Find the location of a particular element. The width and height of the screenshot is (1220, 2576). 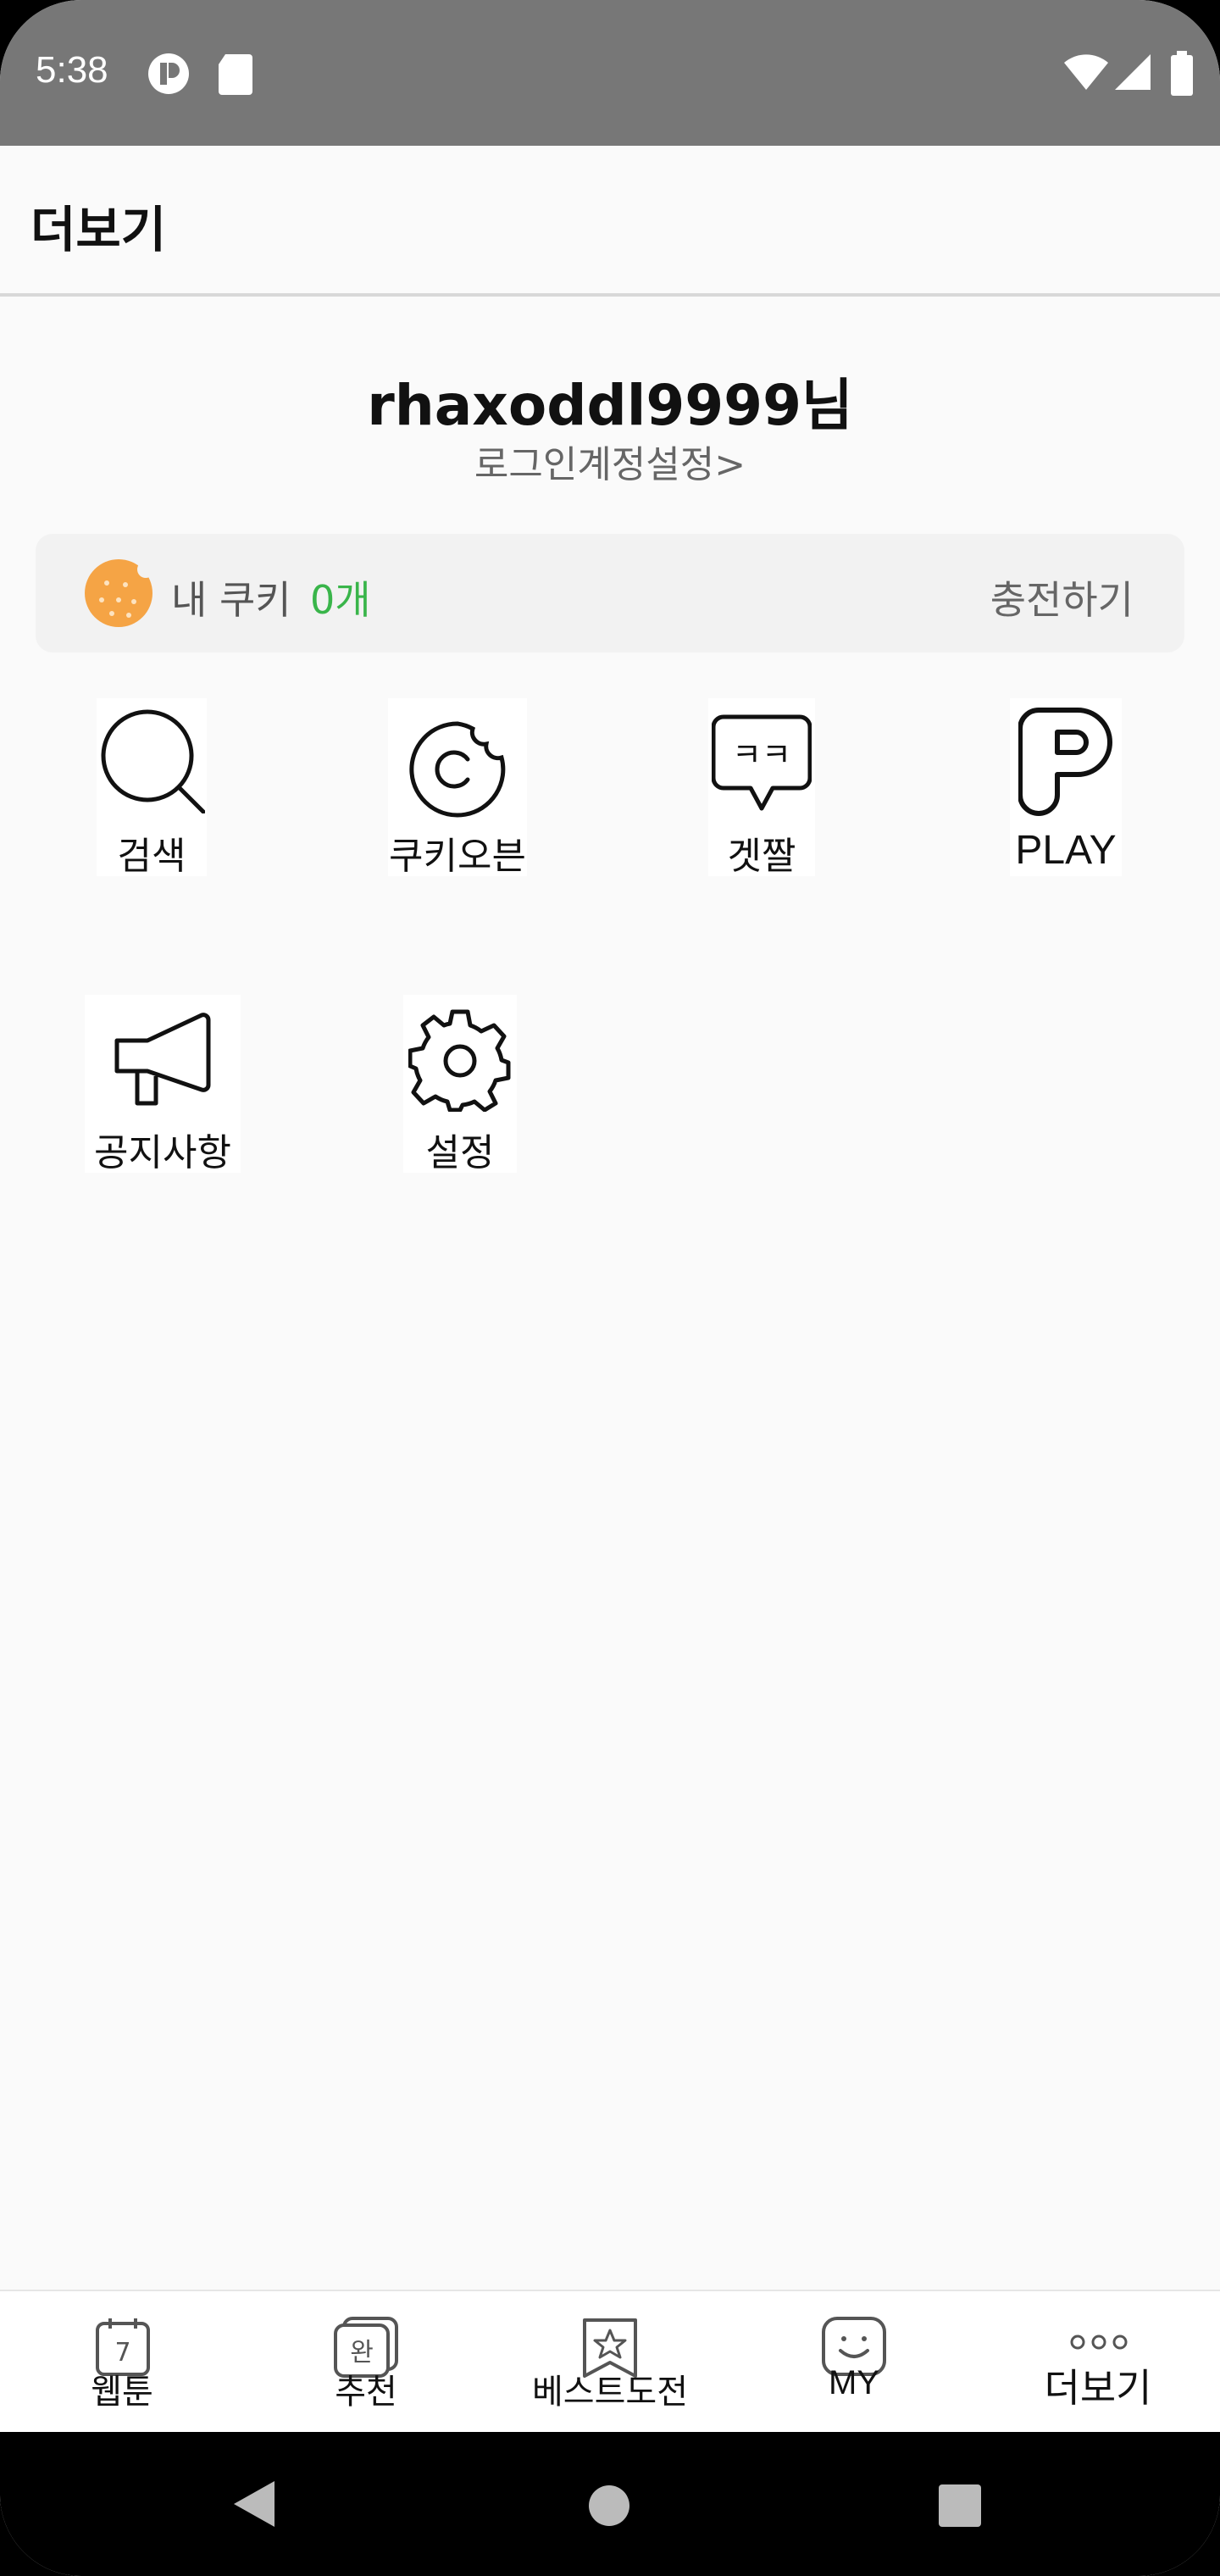

status-bar: 5:38 is located at coordinates (610, 73).